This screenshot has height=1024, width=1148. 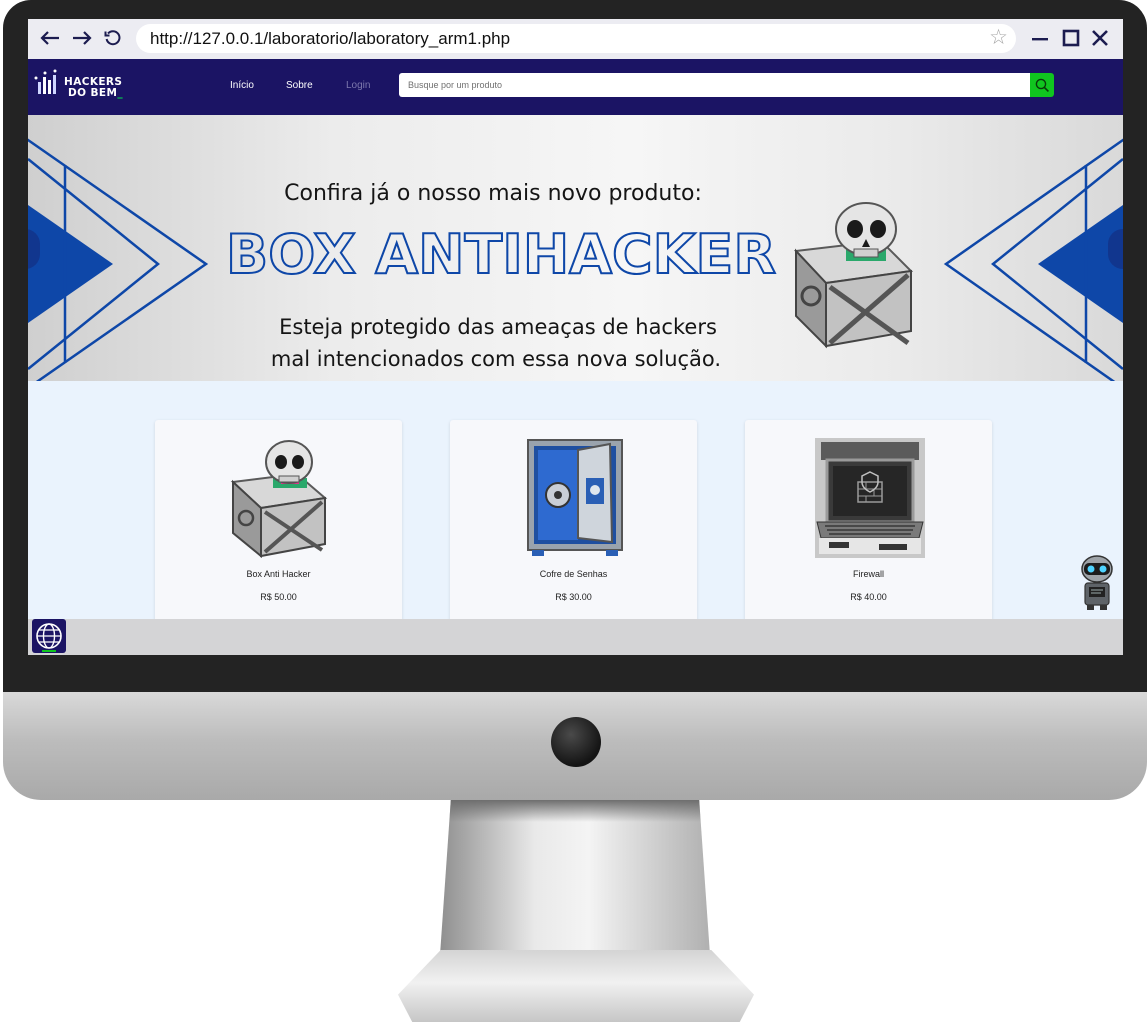 I want to click on monitor-logo-dot, so click(x=576, y=742).